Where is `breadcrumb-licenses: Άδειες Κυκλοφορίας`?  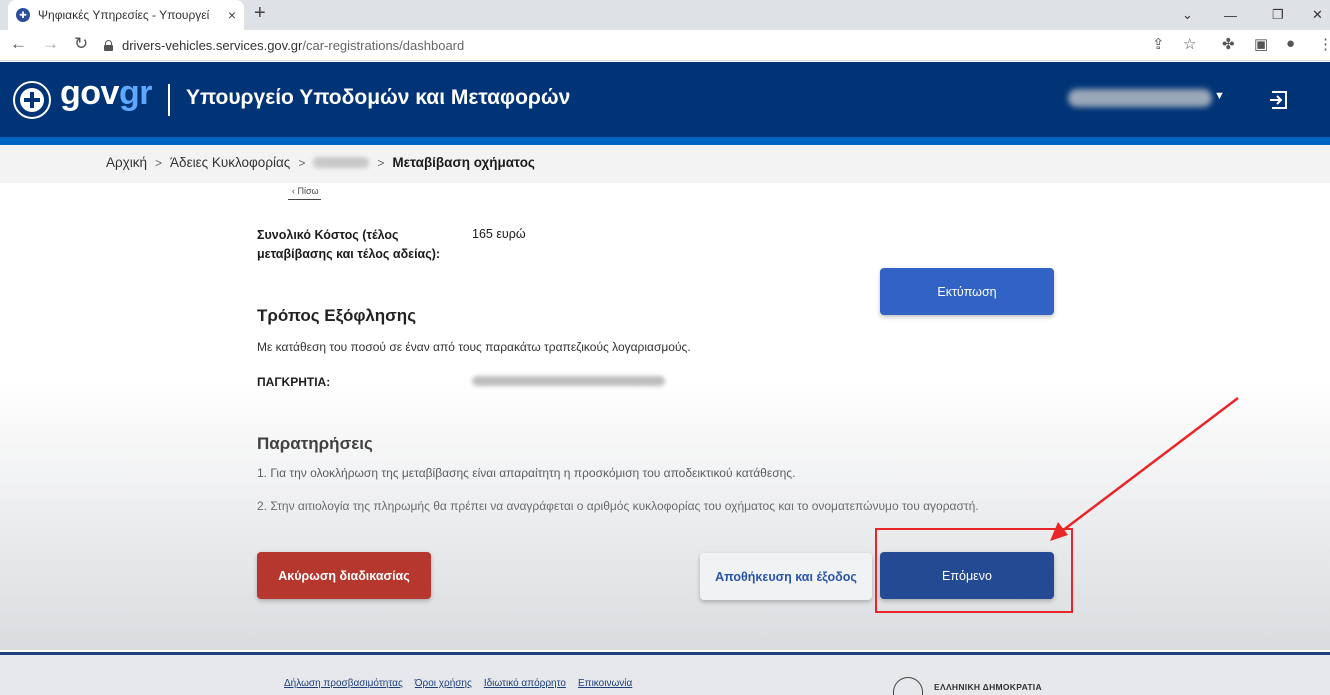
breadcrumb-licenses: Άδειες Κυκλοφορίας is located at coordinates (230, 162).